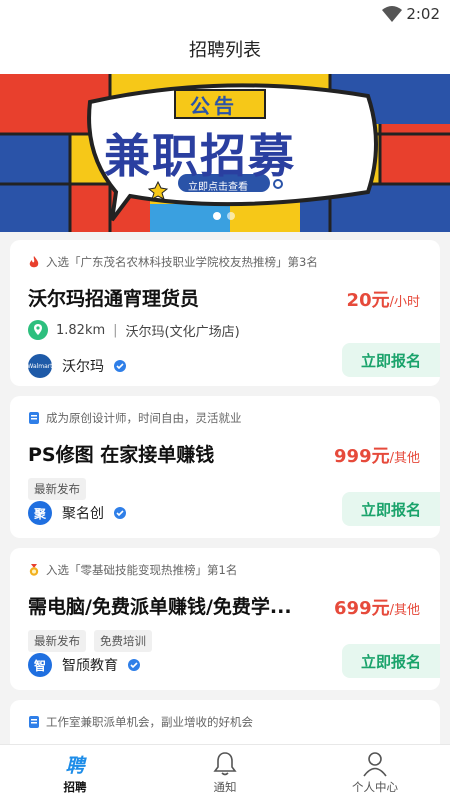 The image size is (450, 800). I want to click on company: Walmart 沃尔玛, so click(76, 366).